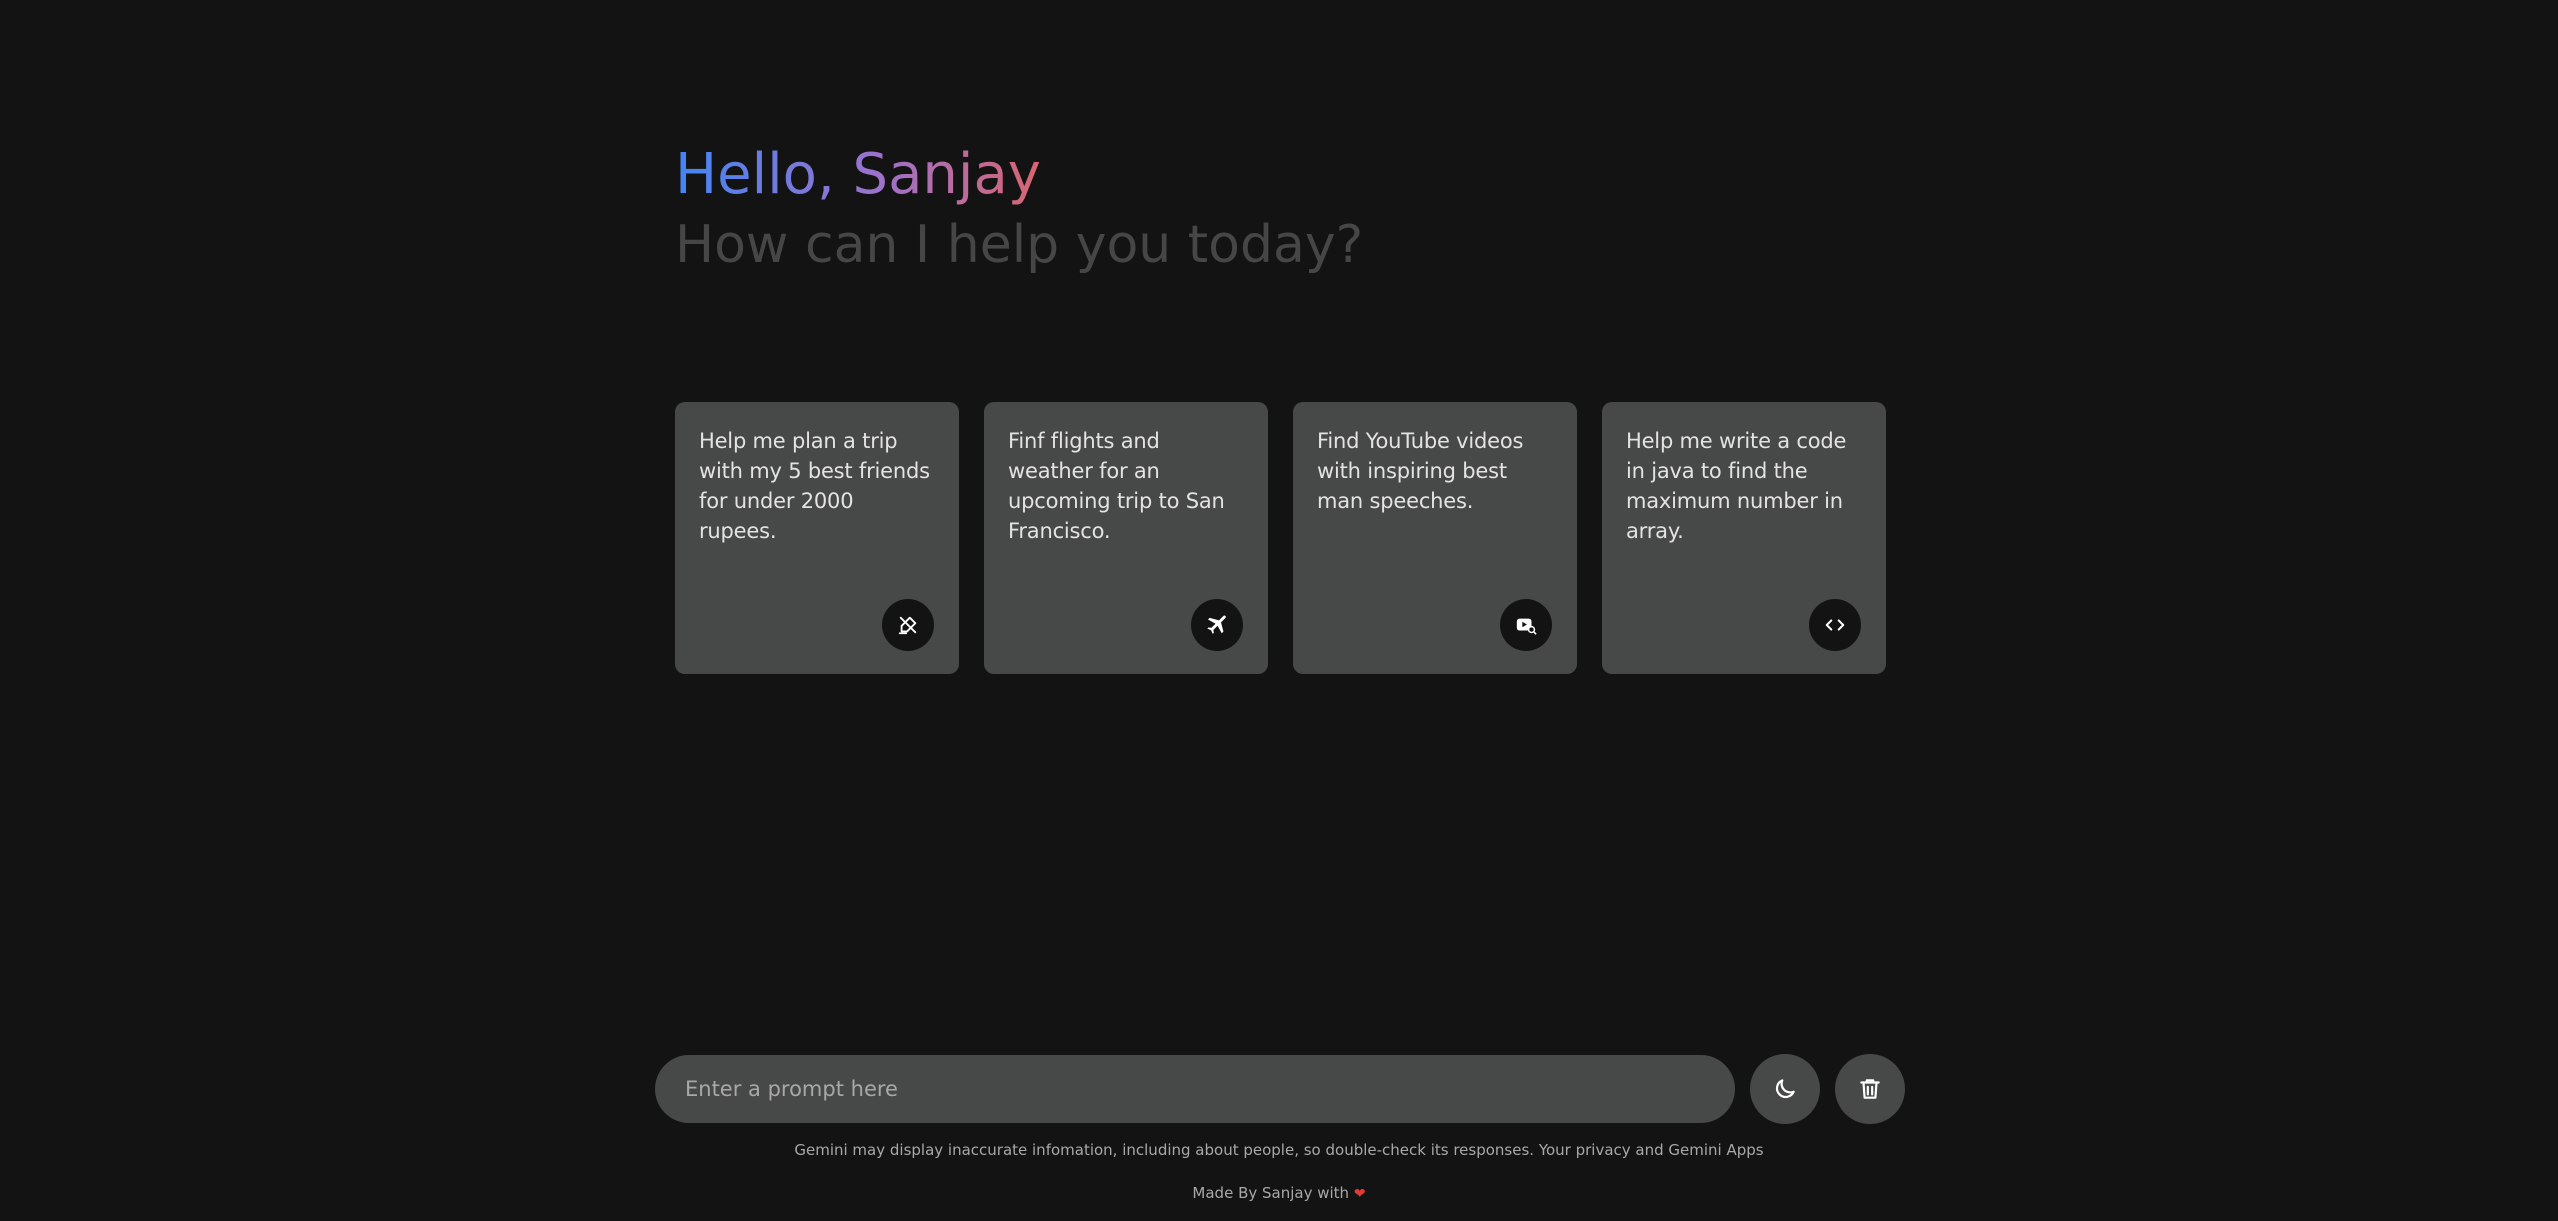 The height and width of the screenshot is (1221, 2558). I want to click on flight-icon, so click(1217, 625).